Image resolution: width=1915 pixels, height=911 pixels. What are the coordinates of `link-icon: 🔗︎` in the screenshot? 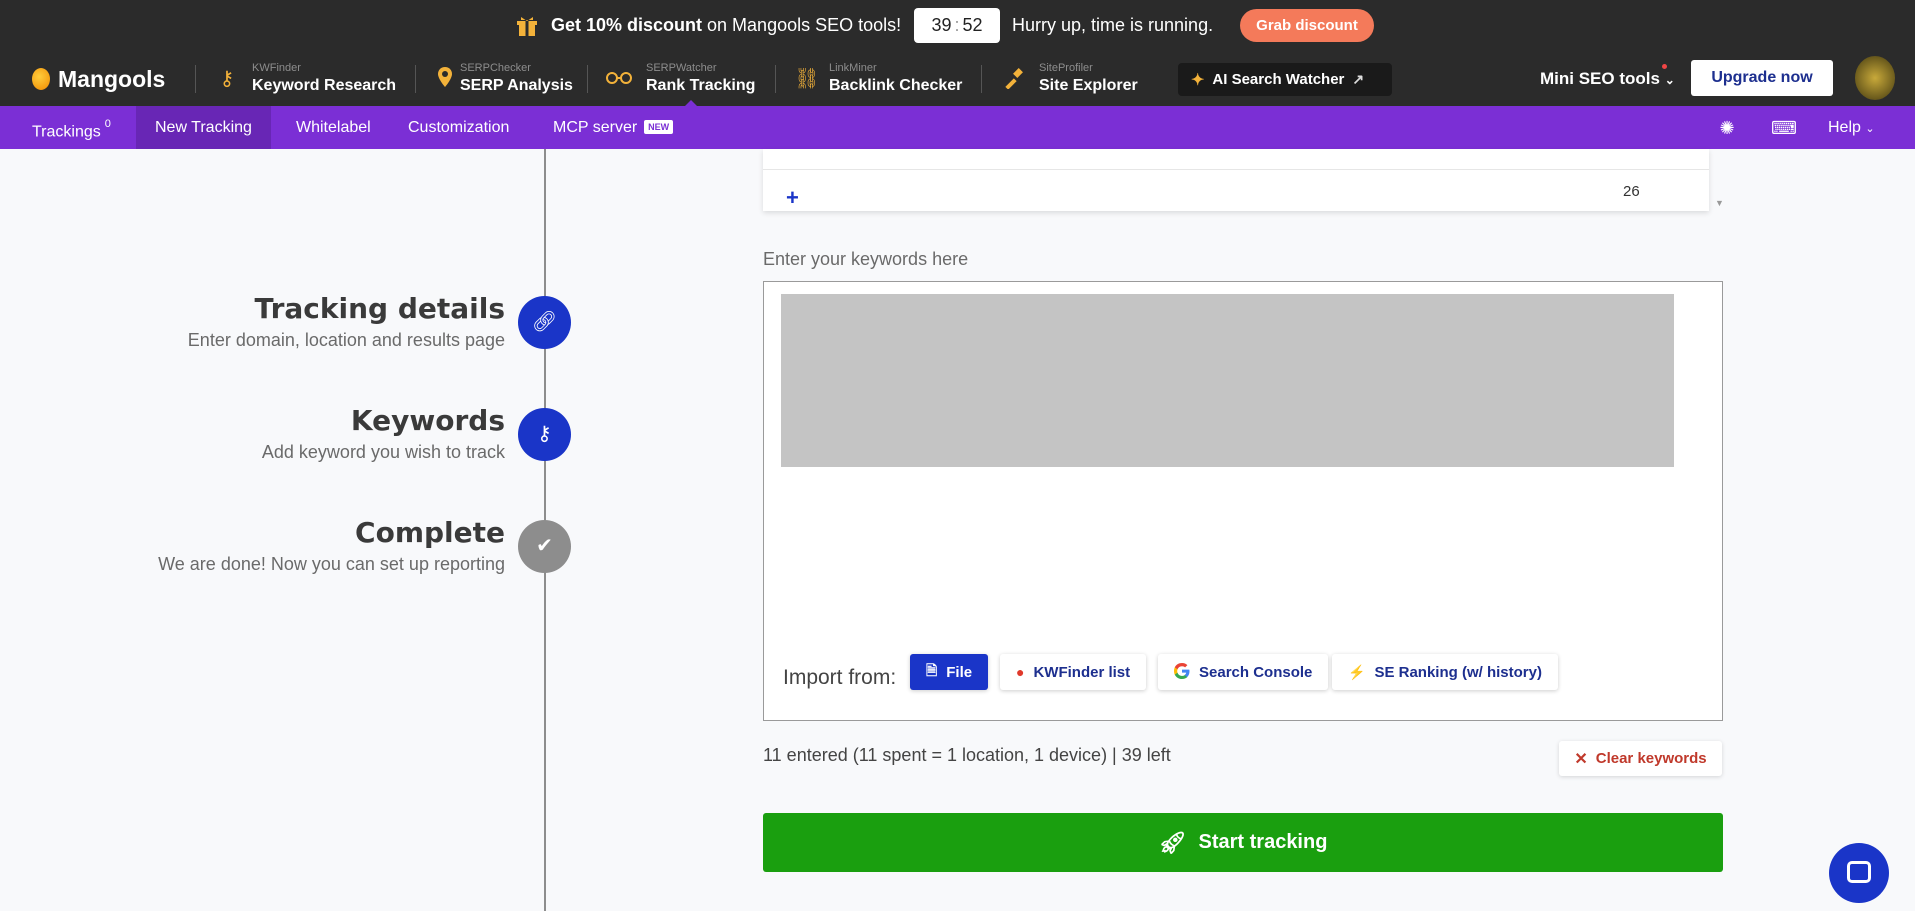 It's located at (544, 322).